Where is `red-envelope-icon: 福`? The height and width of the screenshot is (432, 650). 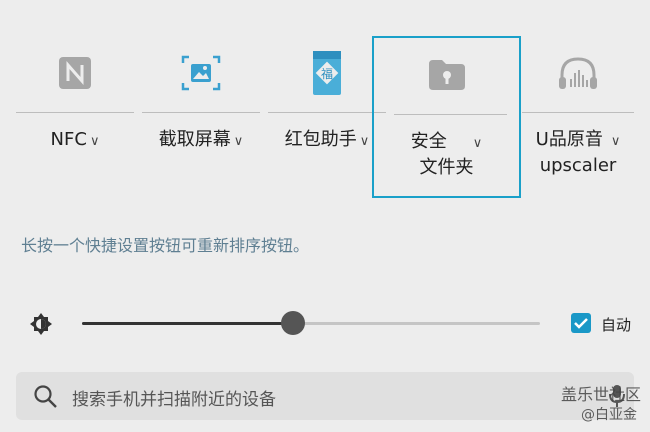 red-envelope-icon: 福 is located at coordinates (327, 73).